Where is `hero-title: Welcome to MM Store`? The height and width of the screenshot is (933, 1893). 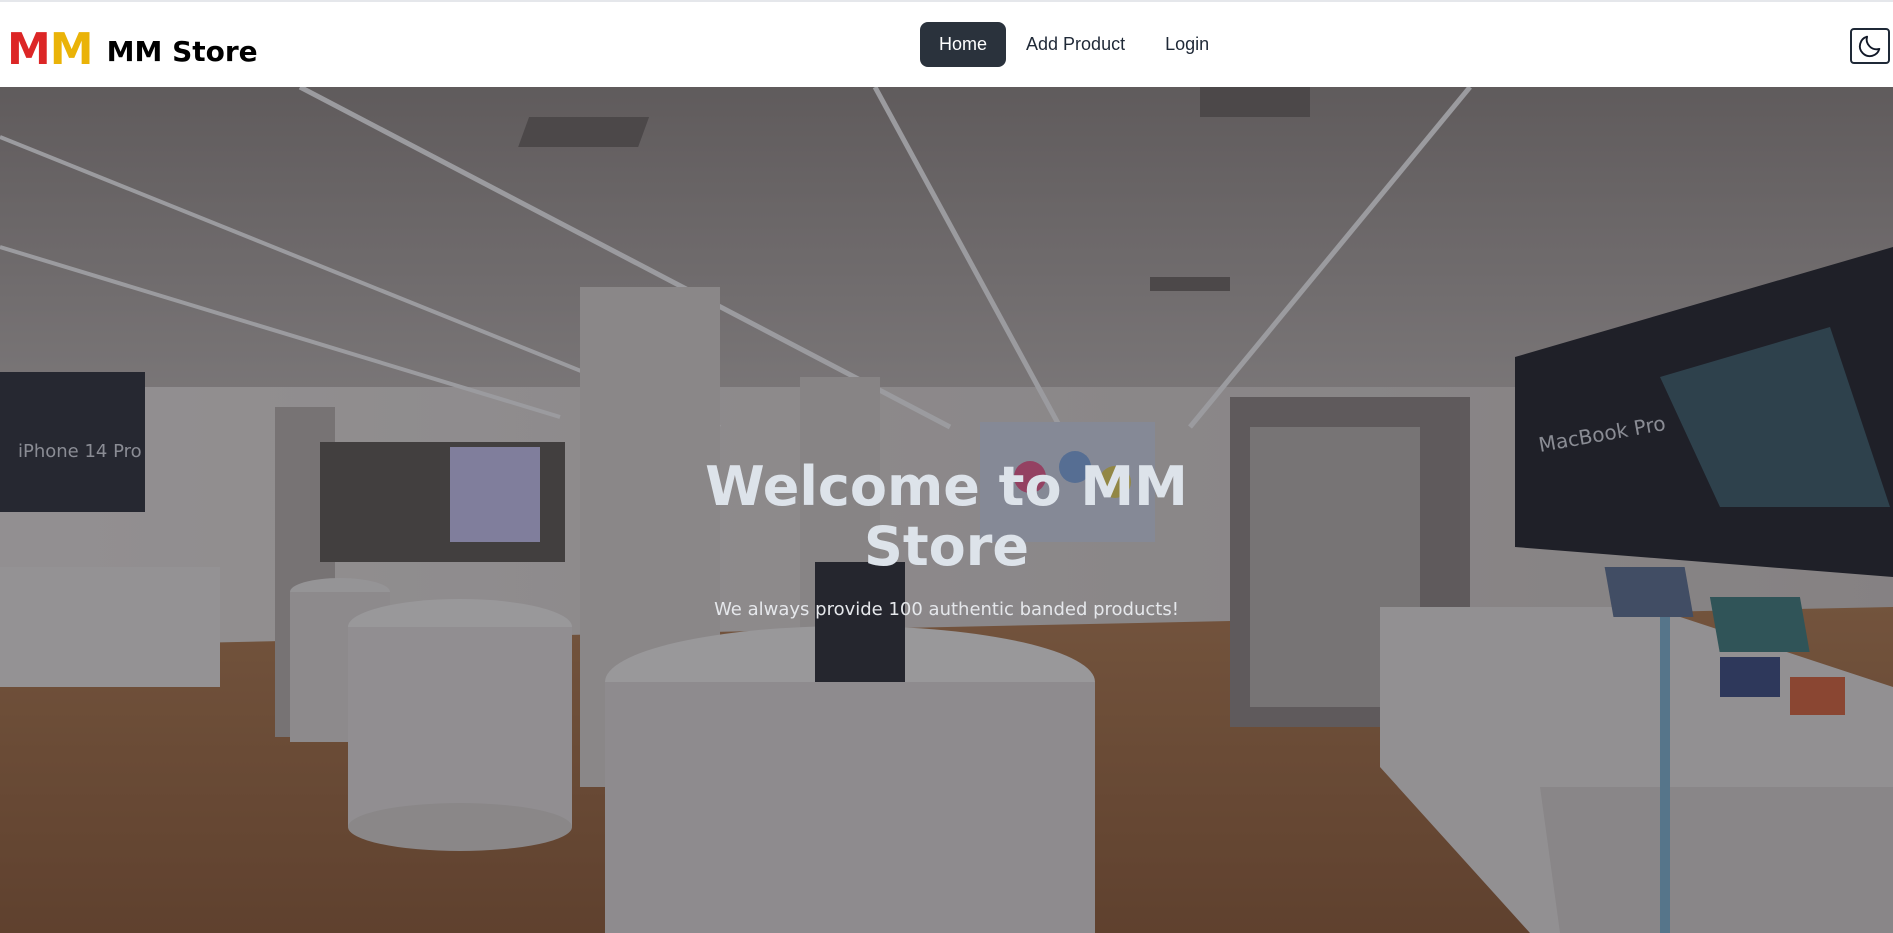 hero-title: Welcome to MM Store is located at coordinates (946, 516).